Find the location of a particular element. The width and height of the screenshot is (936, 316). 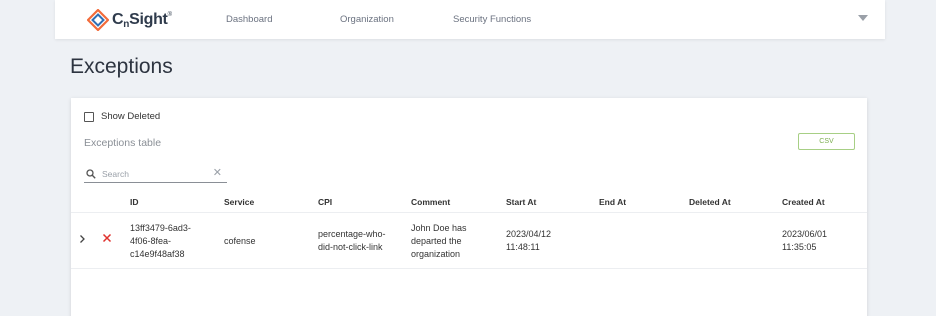

cell-id-line: 4f06-8fea- is located at coordinates (151, 241).